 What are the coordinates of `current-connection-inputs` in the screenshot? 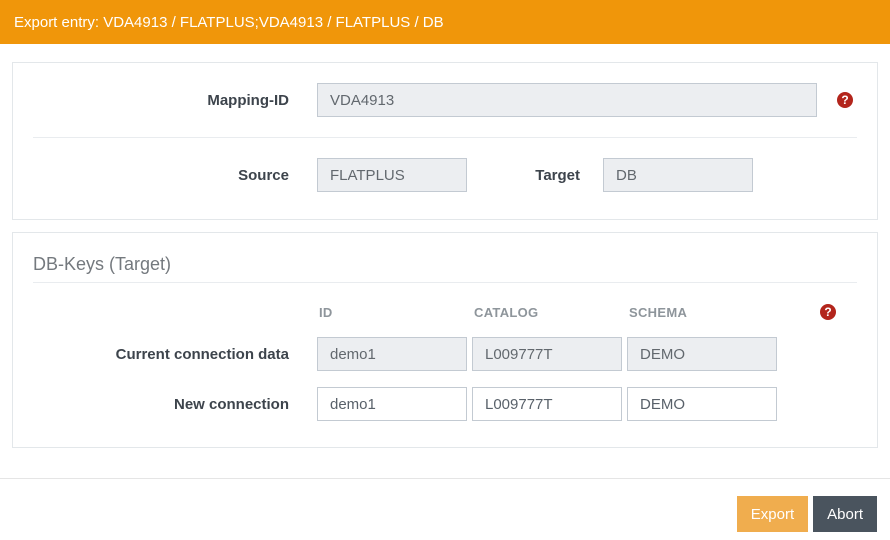 It's located at (547, 354).